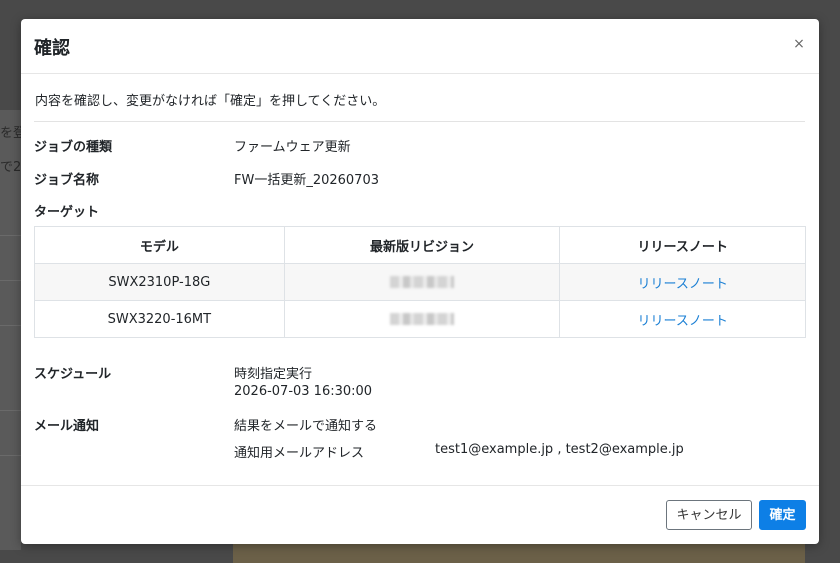 This screenshot has width=840, height=563. Describe the element at coordinates (67, 426) in the screenshot. I see `mail-notification-label: メール通知` at that location.